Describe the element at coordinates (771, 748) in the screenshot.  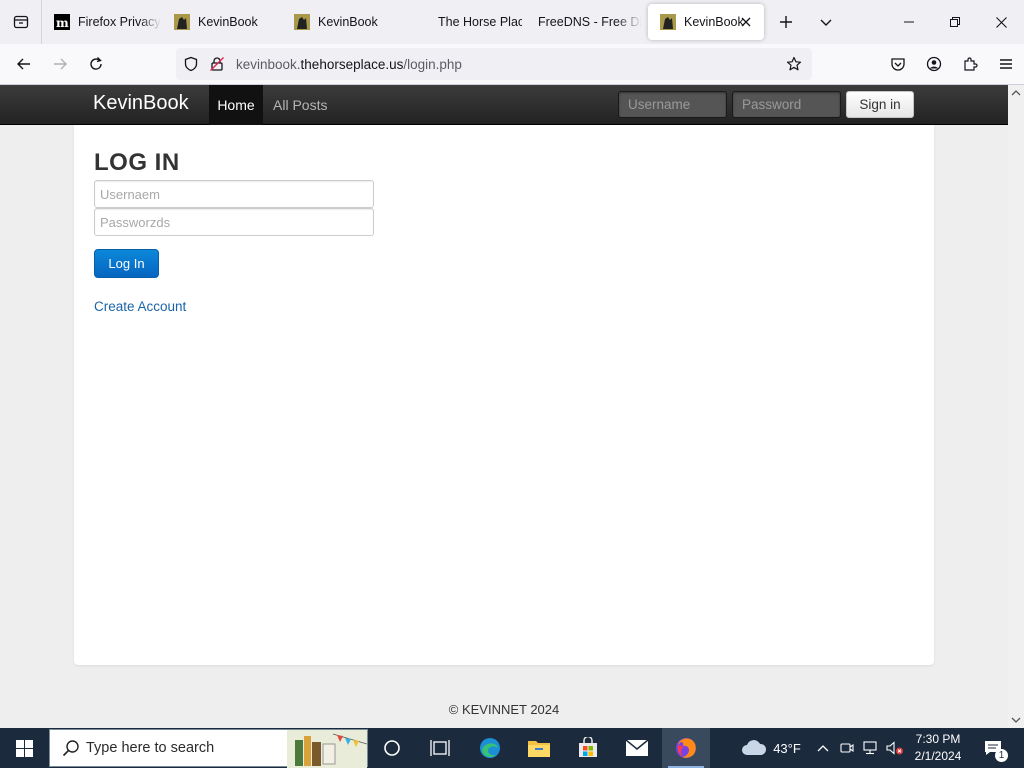
I see `weather-widget: 43°F` at that location.